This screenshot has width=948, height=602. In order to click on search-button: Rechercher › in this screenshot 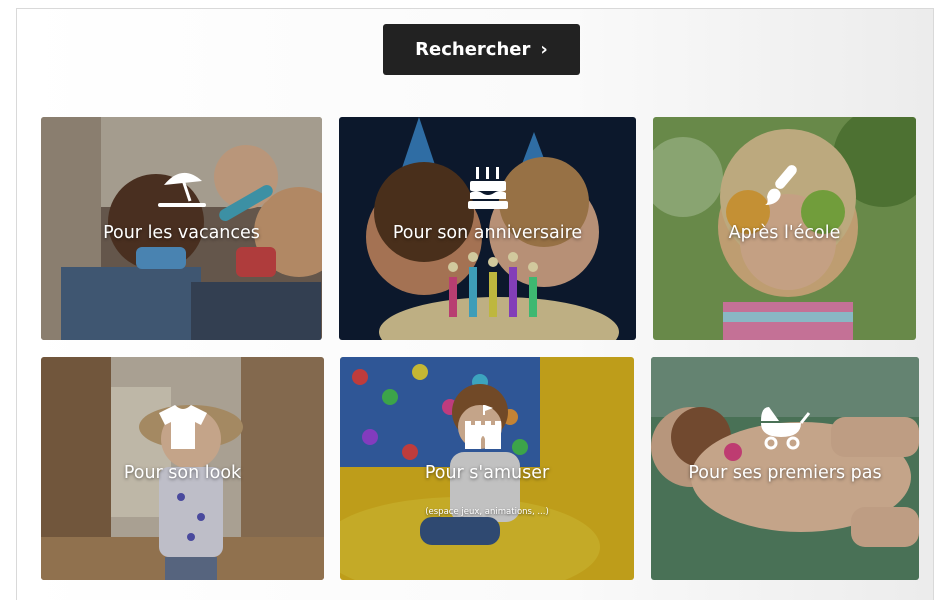, I will do `click(481, 49)`.